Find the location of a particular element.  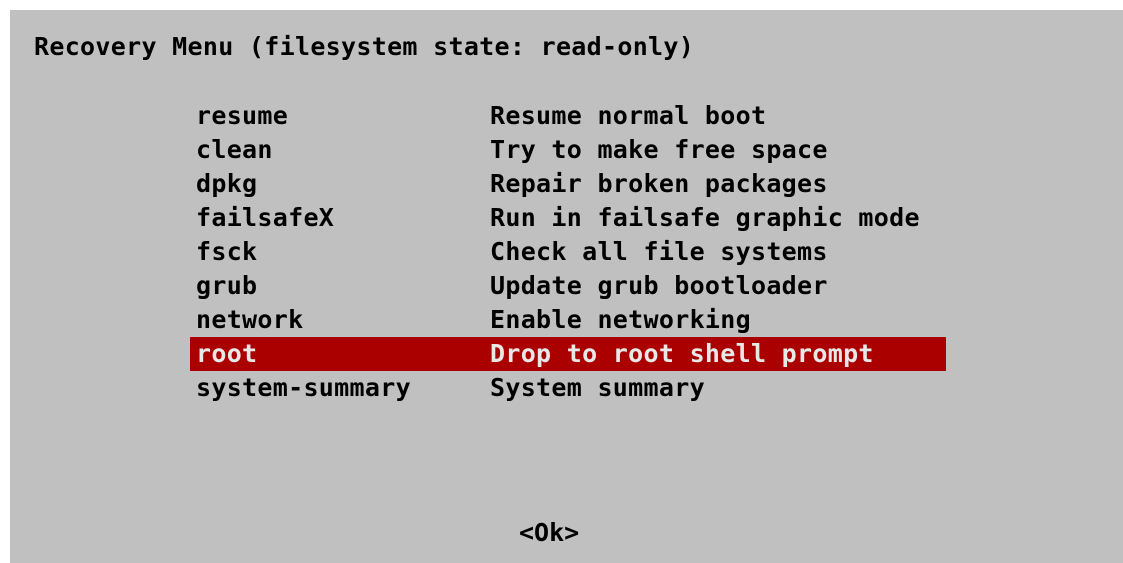

menu-item-description: Check all file systems is located at coordinates (659, 251).